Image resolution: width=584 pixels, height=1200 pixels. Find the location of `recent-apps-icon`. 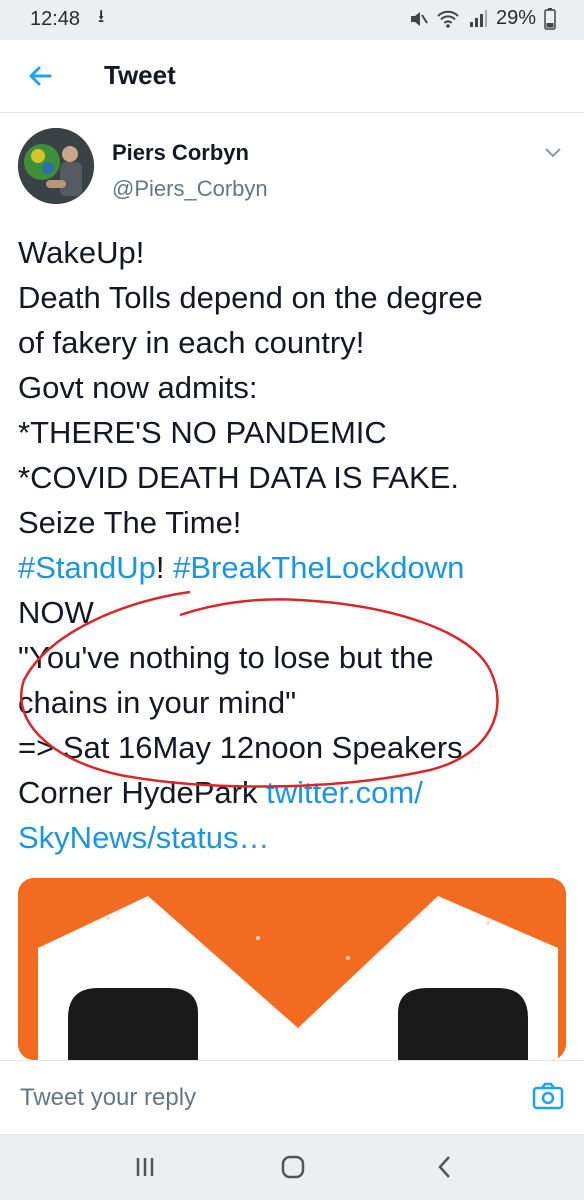

recent-apps-icon is located at coordinates (145, 1167).